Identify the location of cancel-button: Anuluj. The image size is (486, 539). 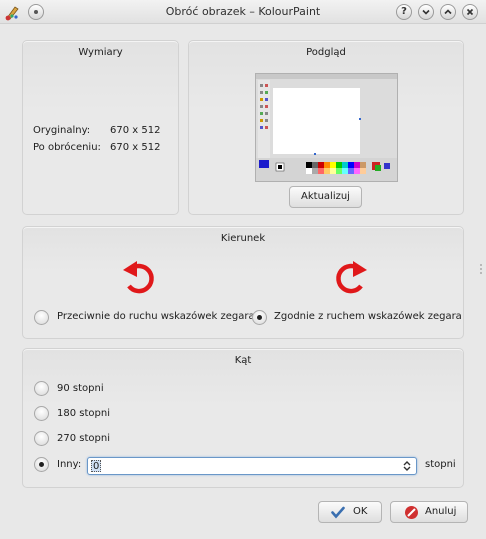
(429, 512).